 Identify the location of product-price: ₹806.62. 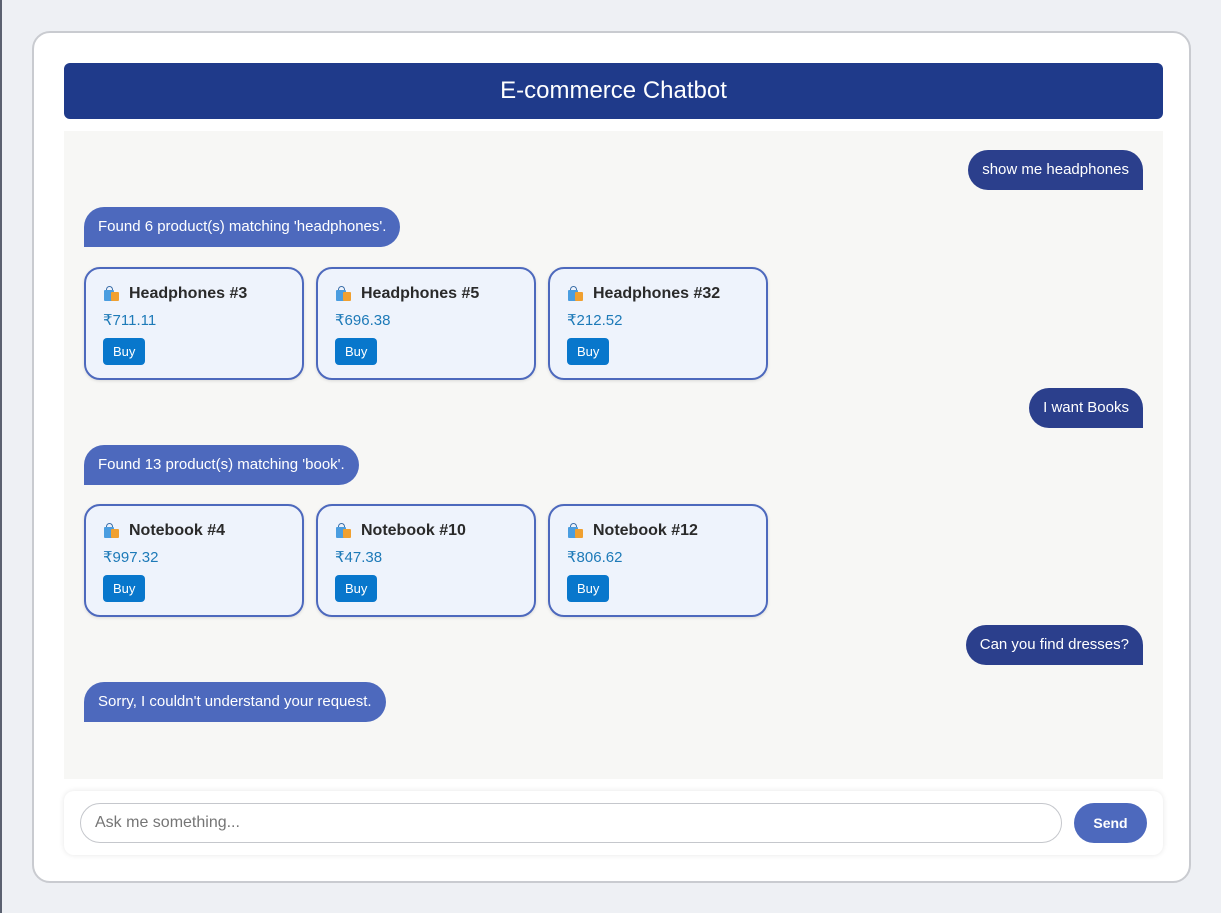
(595, 557).